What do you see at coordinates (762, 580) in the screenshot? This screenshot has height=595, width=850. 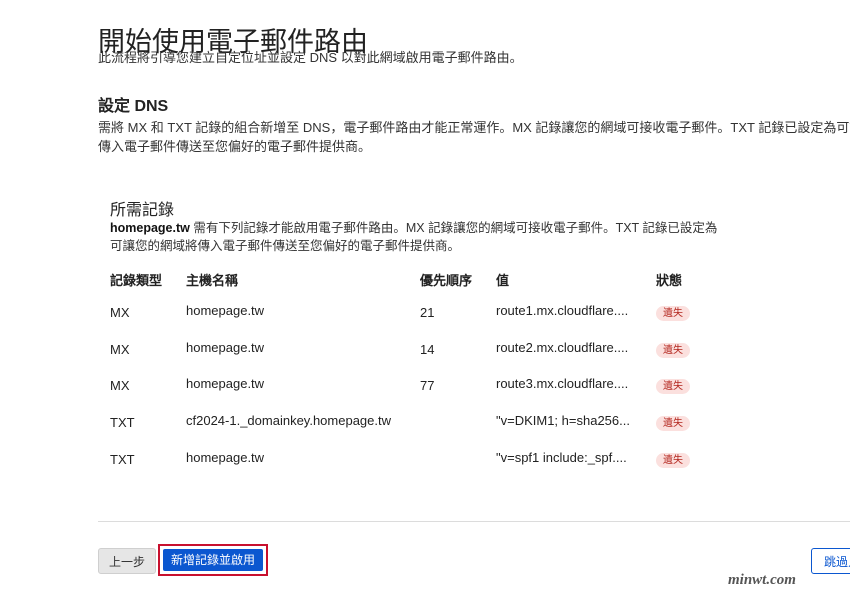 I see `watermark-logo: minwt.com` at bounding box center [762, 580].